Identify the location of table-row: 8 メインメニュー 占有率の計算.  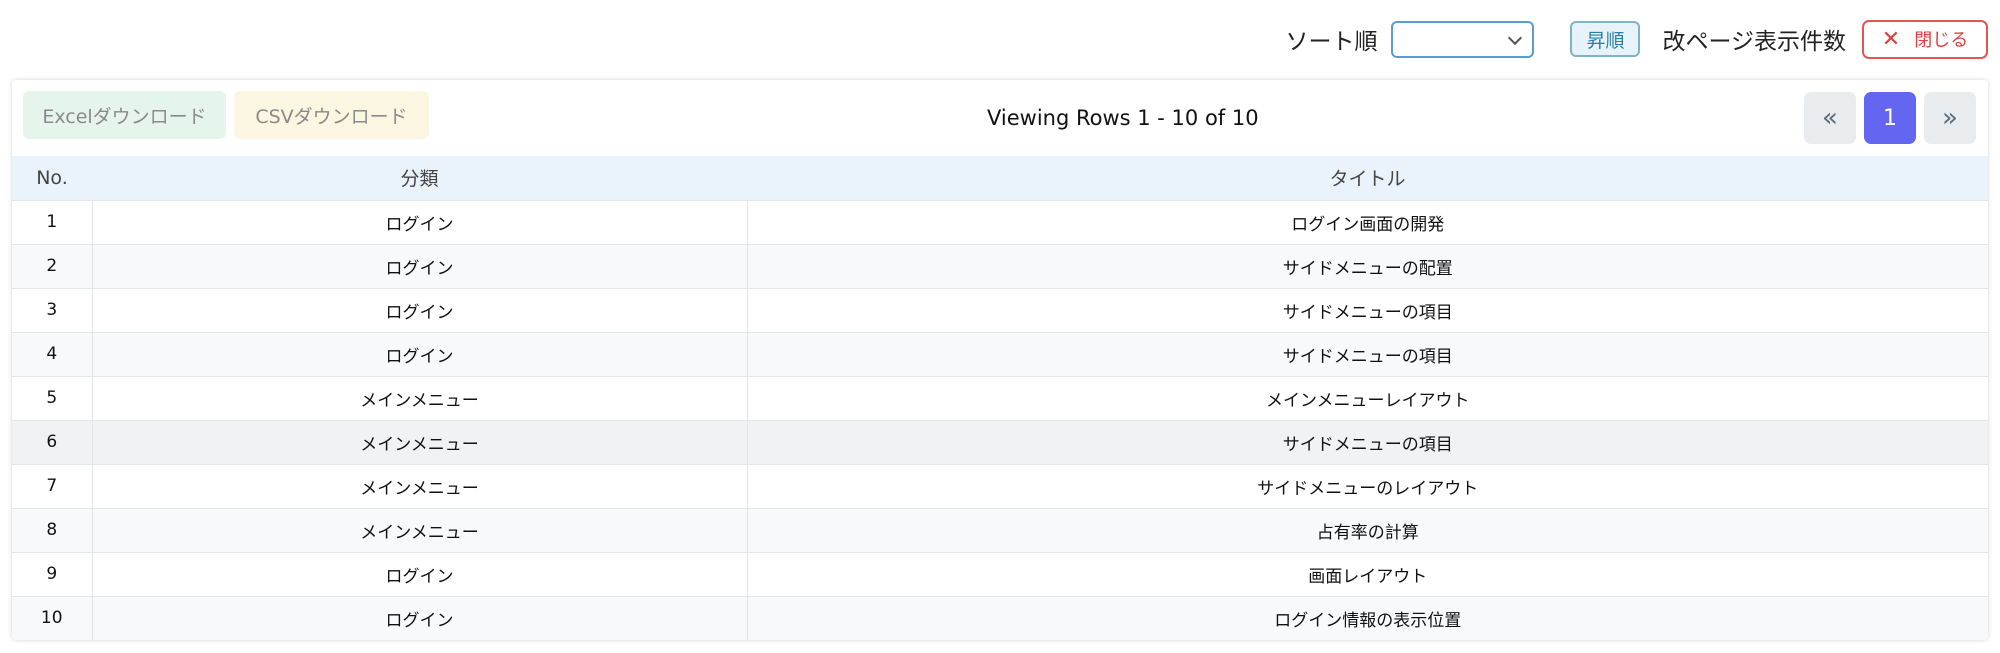
(1000, 530).